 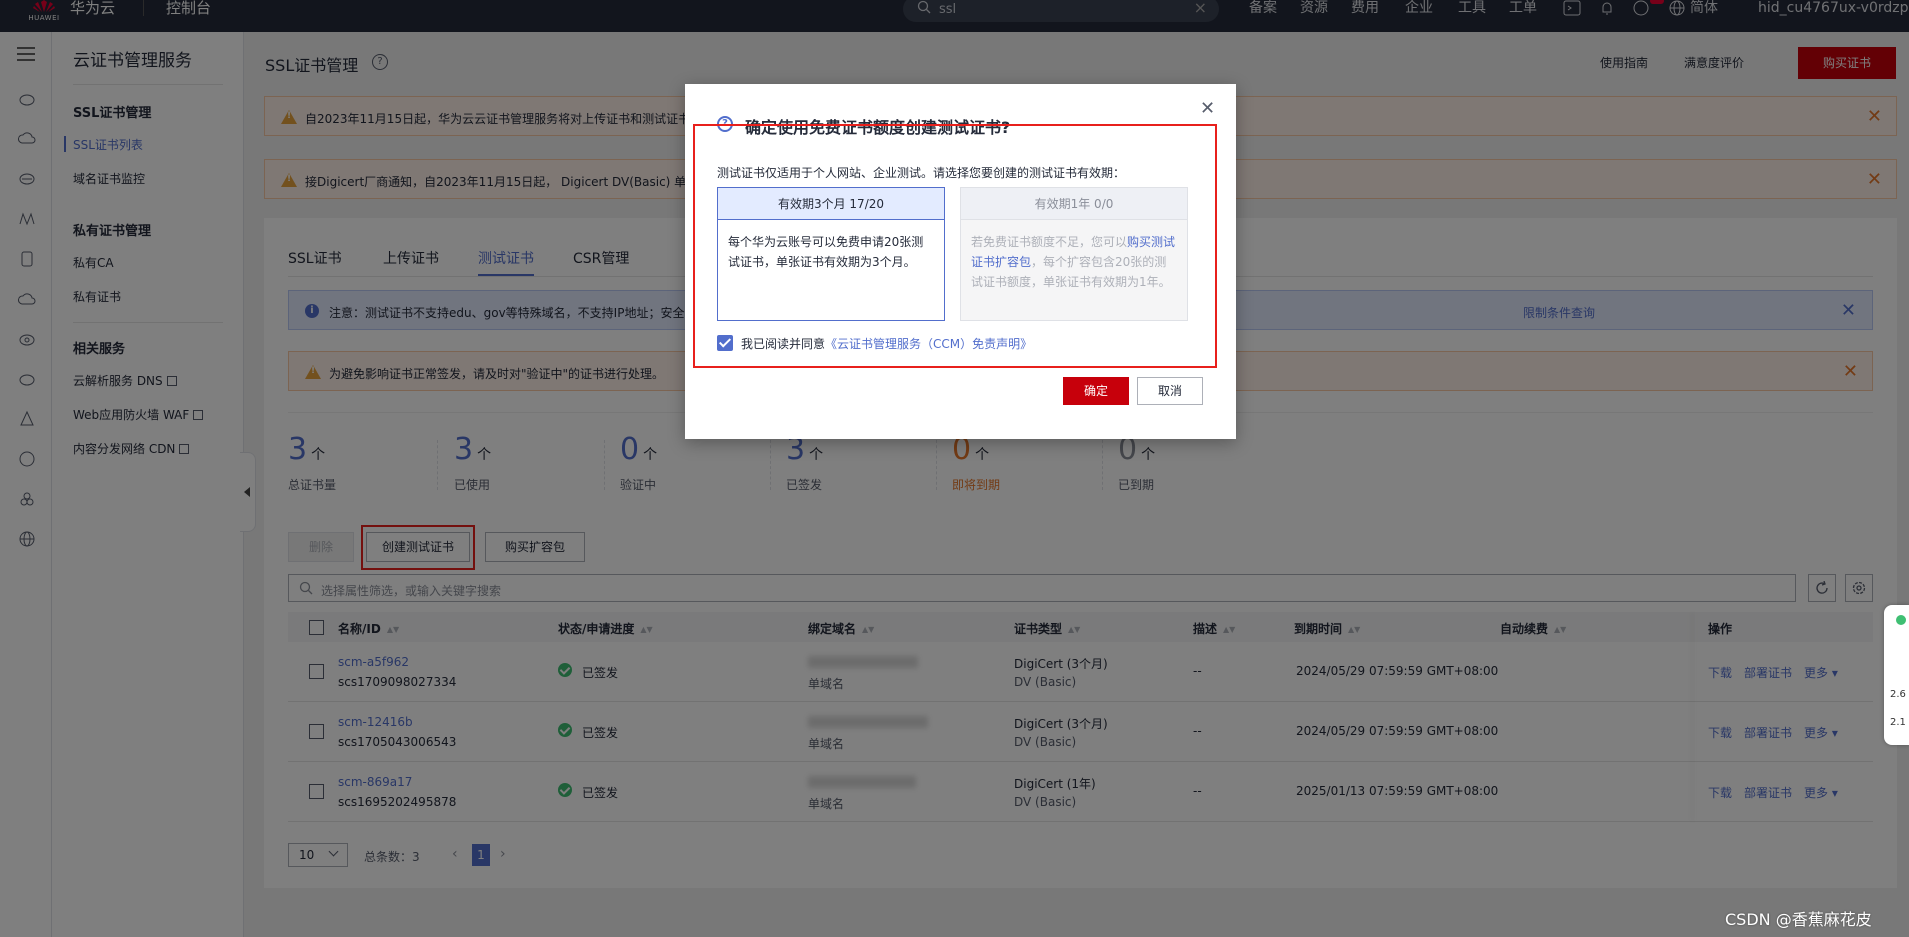 I want to click on highlight-box, so click(x=955, y=246).